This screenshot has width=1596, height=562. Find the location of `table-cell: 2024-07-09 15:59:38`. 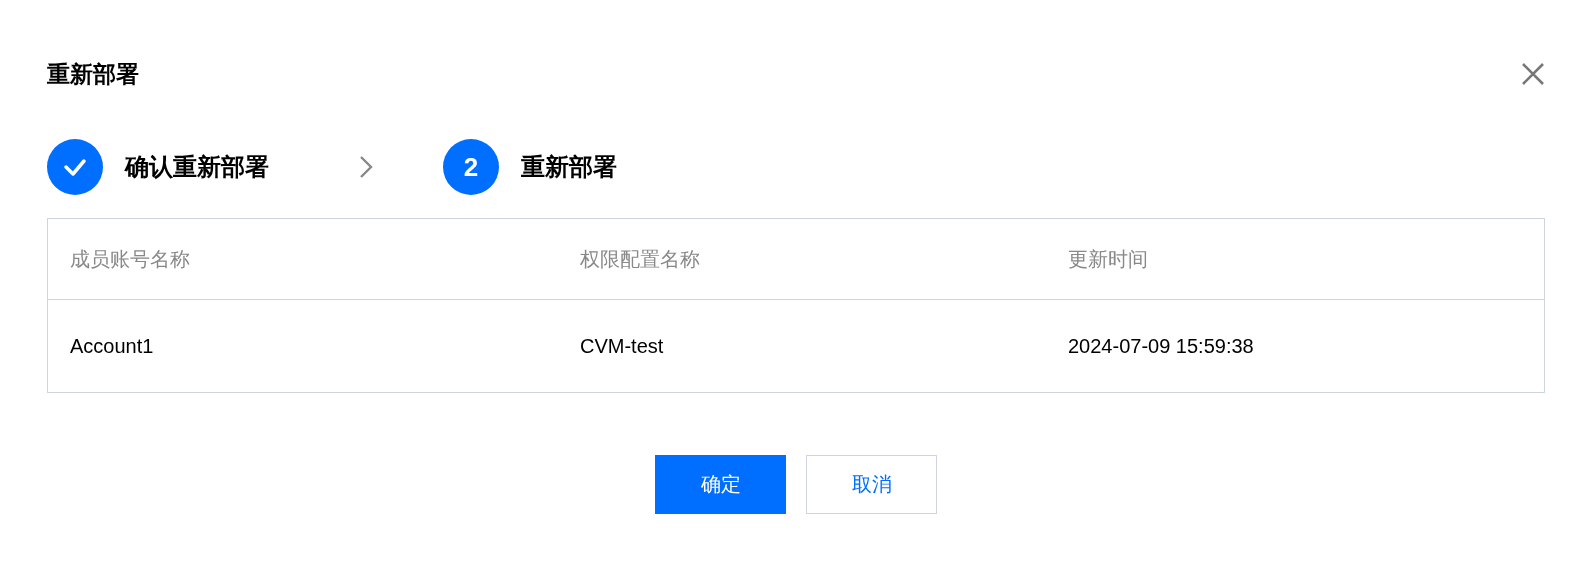

table-cell: 2024-07-09 15:59:38 is located at coordinates (1295, 346).